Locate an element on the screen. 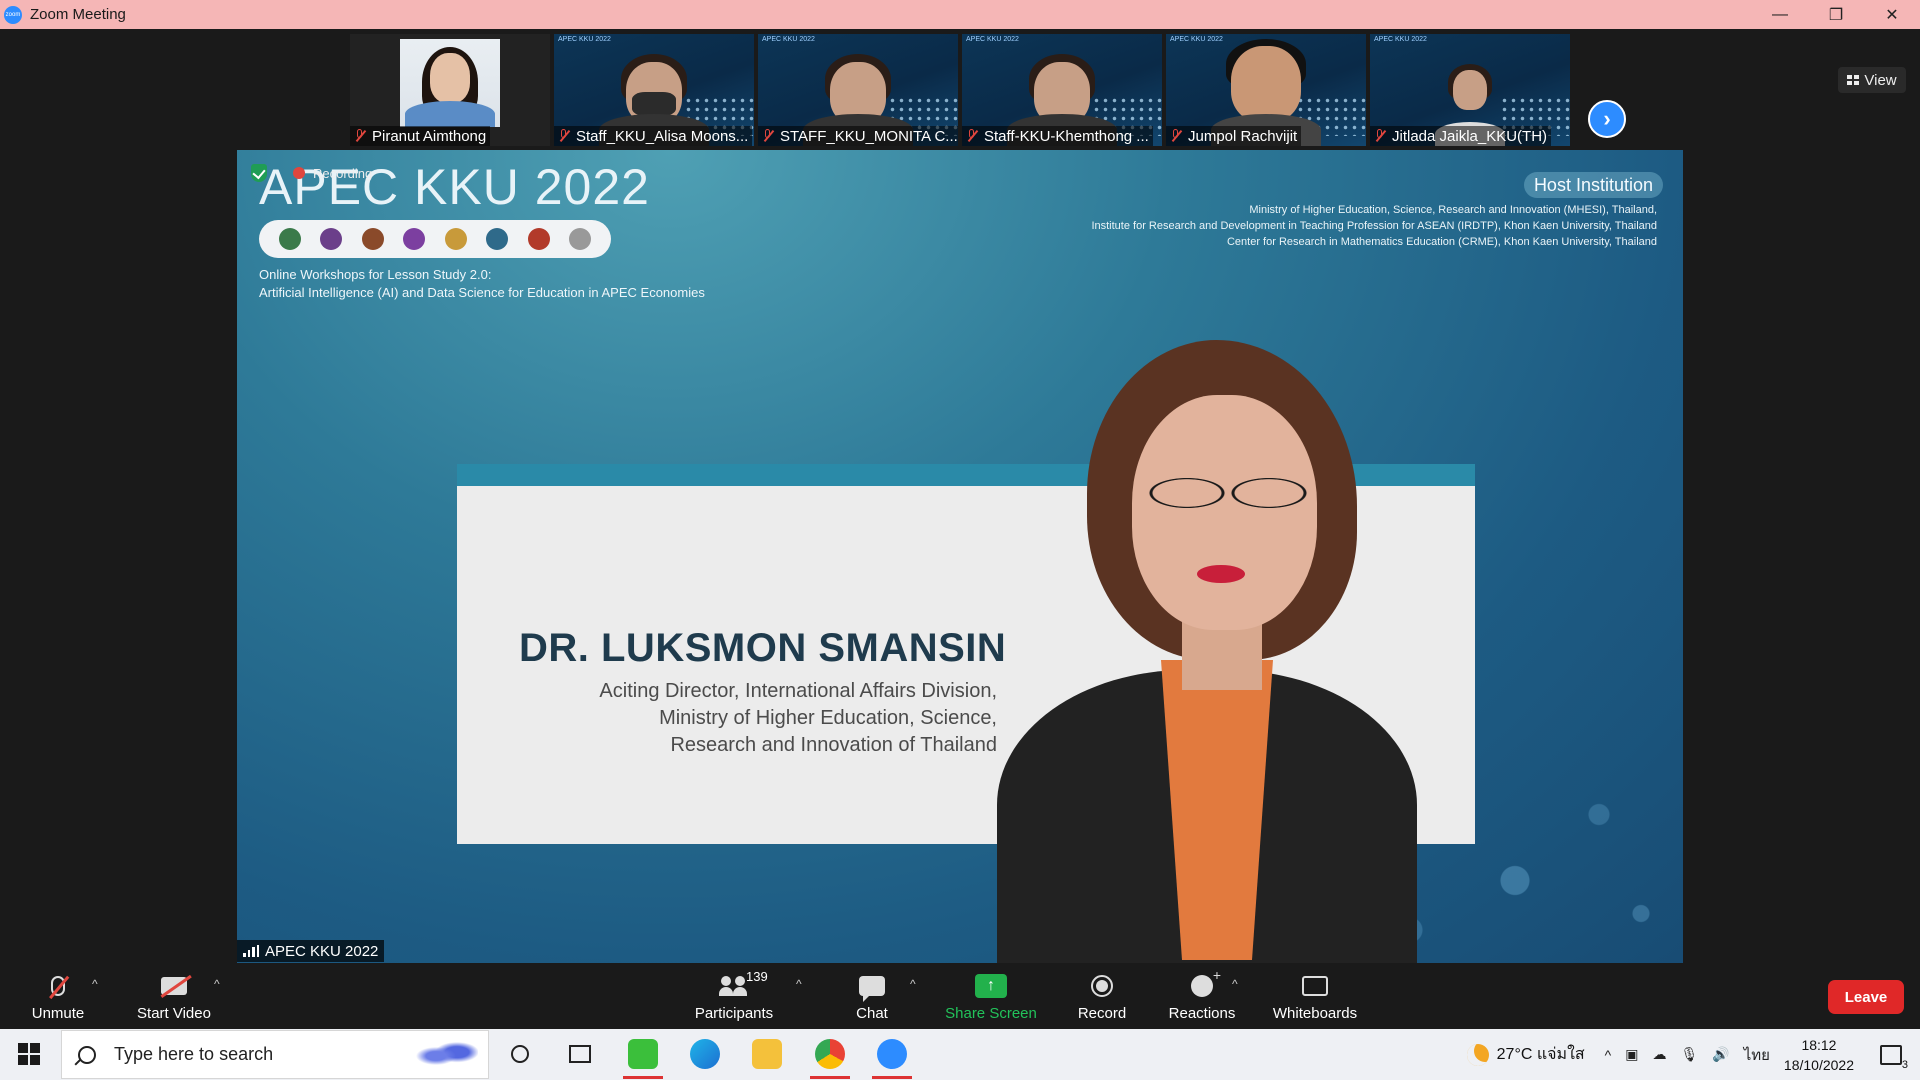 This screenshot has width=1920, height=1080. show-hidden-icons-icon: ^ is located at coordinates (1608, 1055).